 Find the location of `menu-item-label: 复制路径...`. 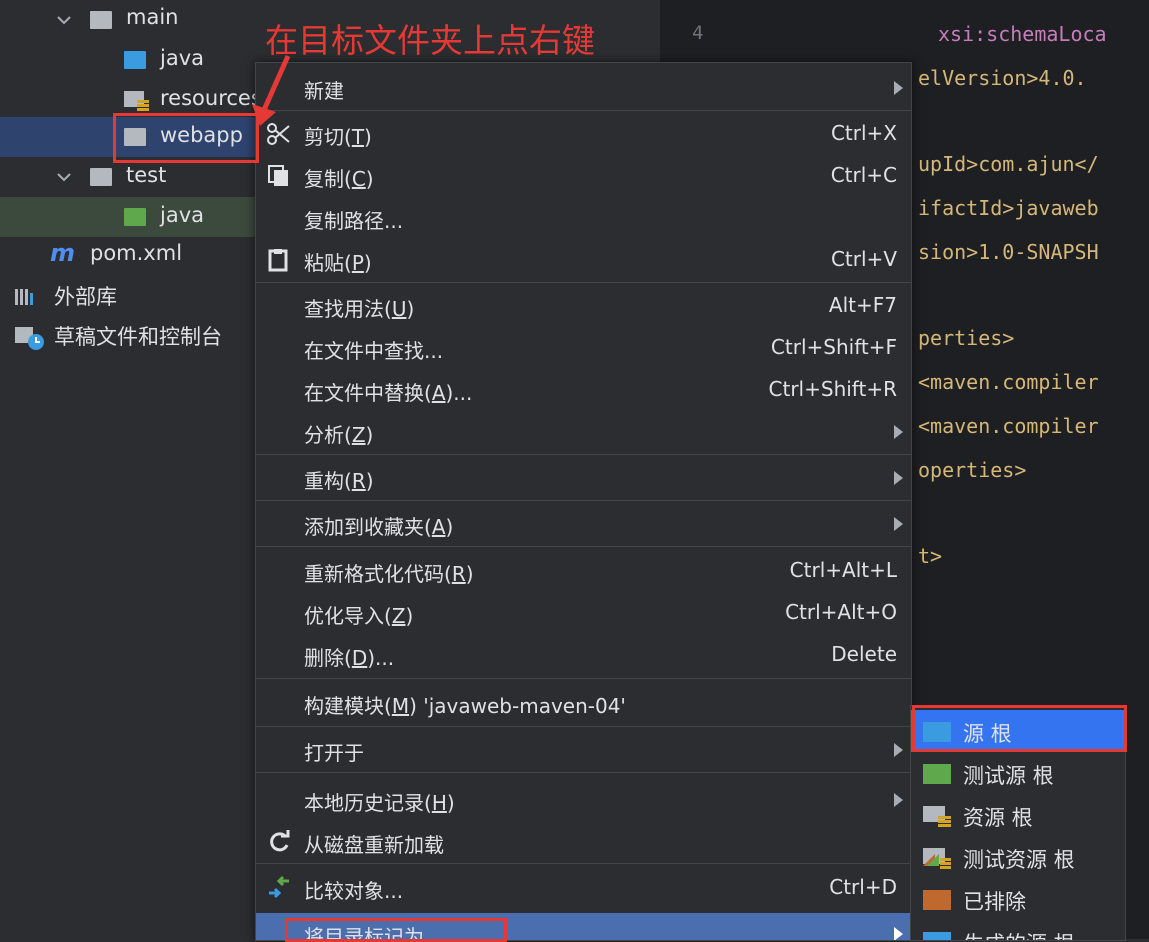

menu-item-label: 复制路径... is located at coordinates (354, 221).